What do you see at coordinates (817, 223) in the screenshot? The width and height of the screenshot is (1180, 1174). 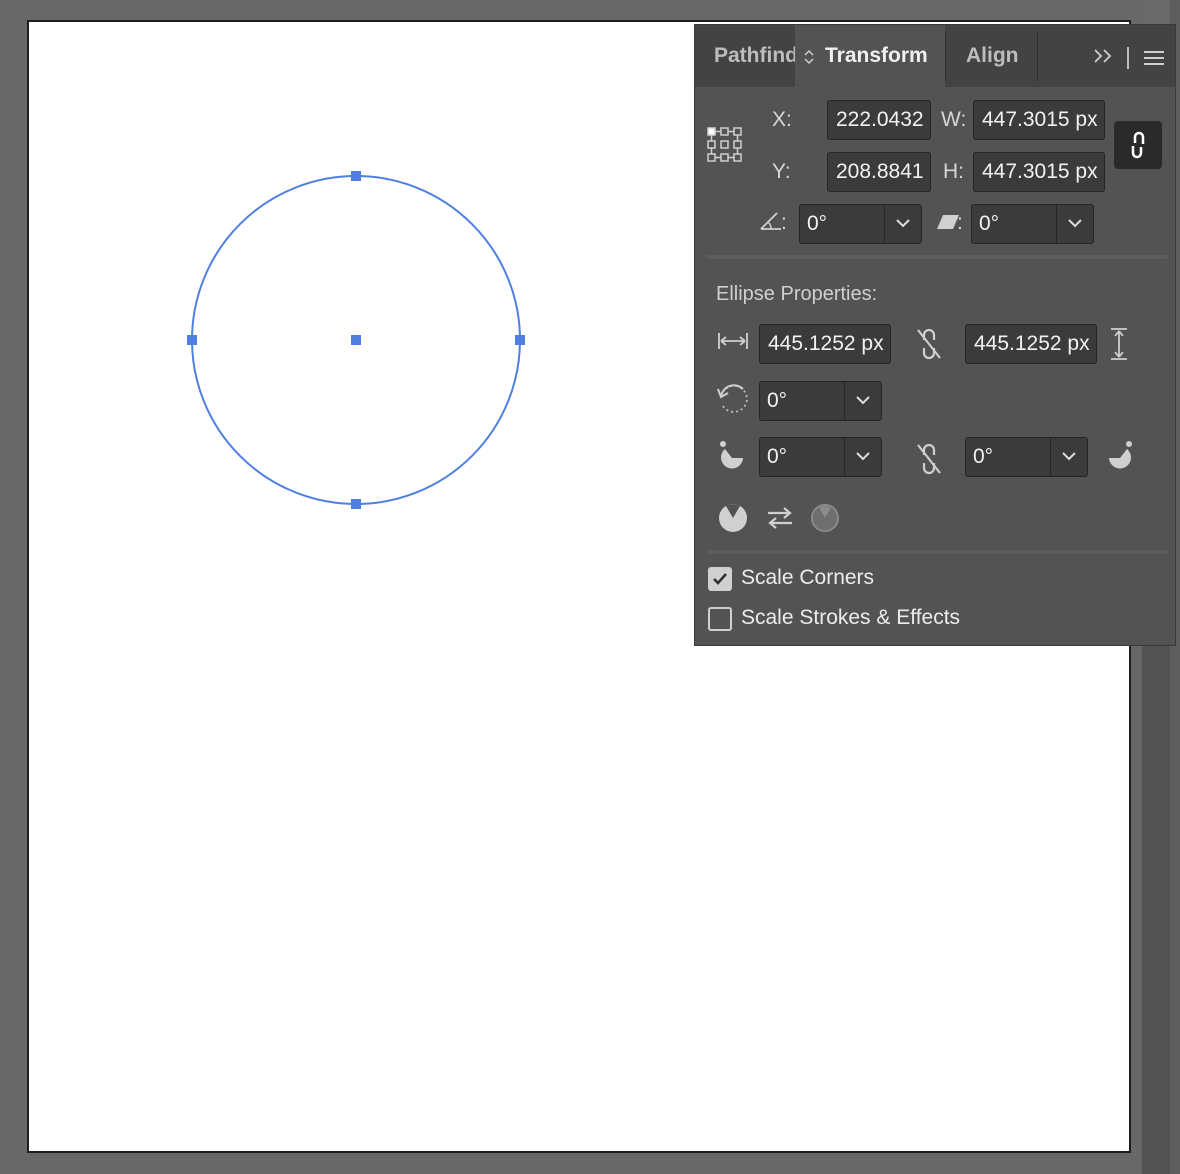 I see `rotate-value: 0°` at bounding box center [817, 223].